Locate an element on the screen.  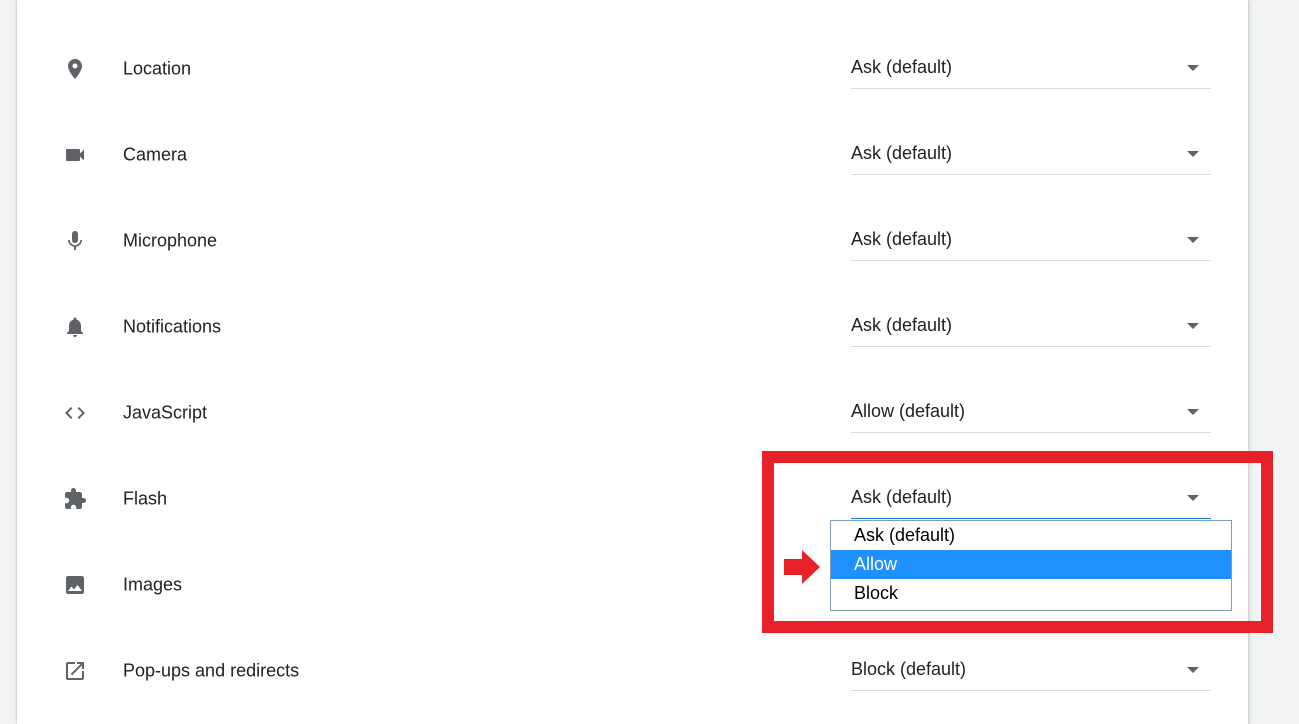
javascript-select: Allow (default) is located at coordinates (1031, 413).